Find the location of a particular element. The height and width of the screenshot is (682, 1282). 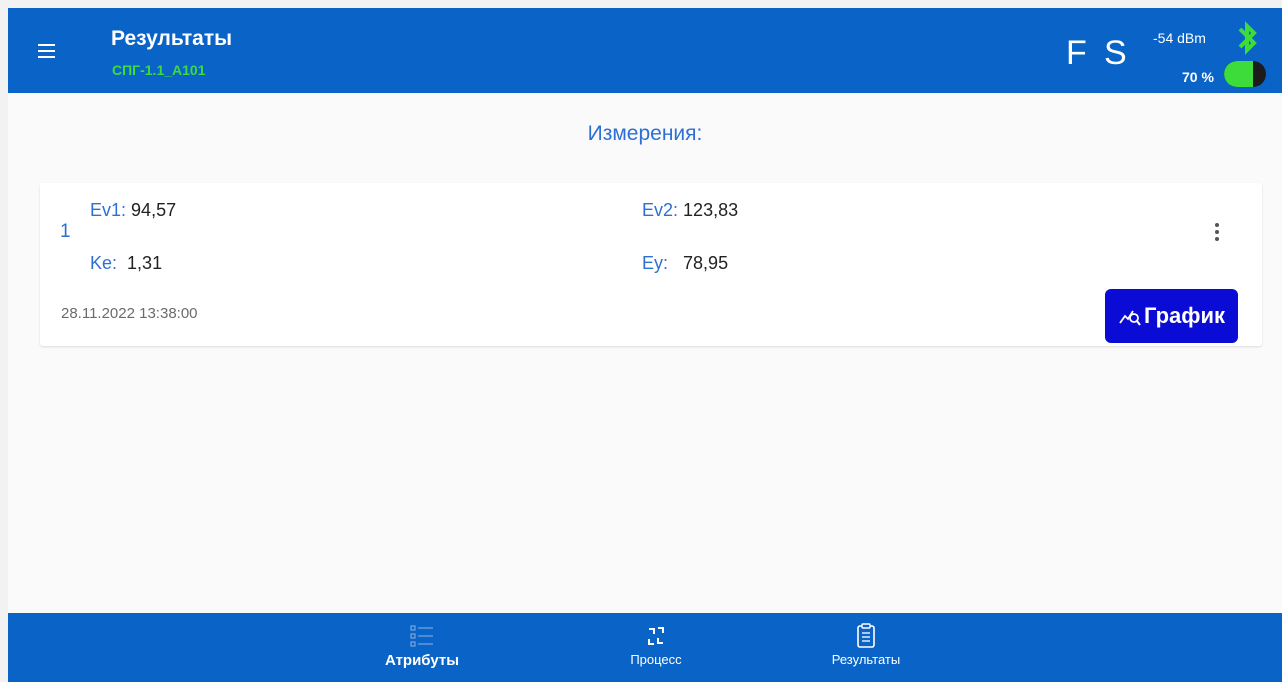

battery-level-fill is located at coordinates (1239, 74).